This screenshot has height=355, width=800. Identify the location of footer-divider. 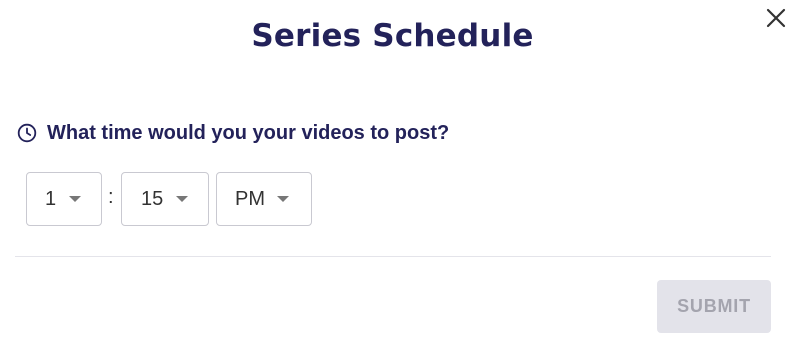
(393, 256).